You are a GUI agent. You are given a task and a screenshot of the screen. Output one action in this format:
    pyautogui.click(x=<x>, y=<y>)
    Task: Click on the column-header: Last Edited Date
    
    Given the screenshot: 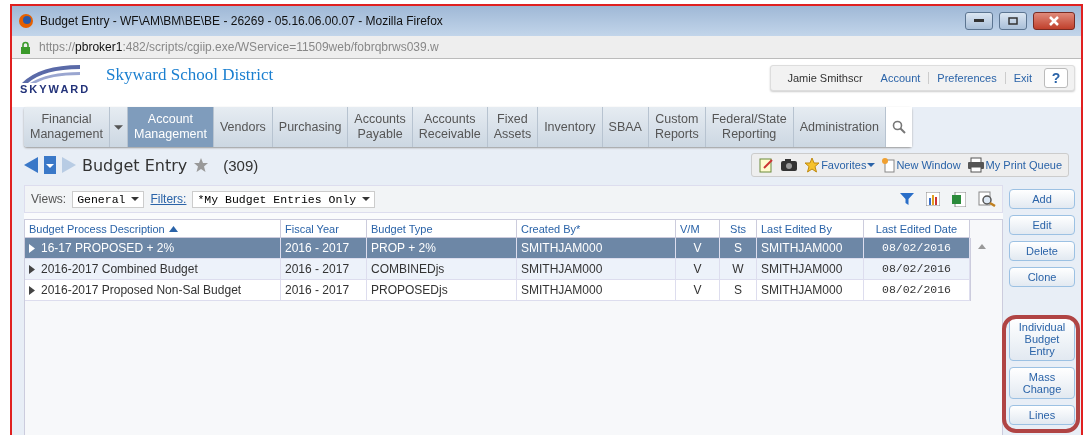 What is the action you would take?
    pyautogui.click(x=917, y=229)
    